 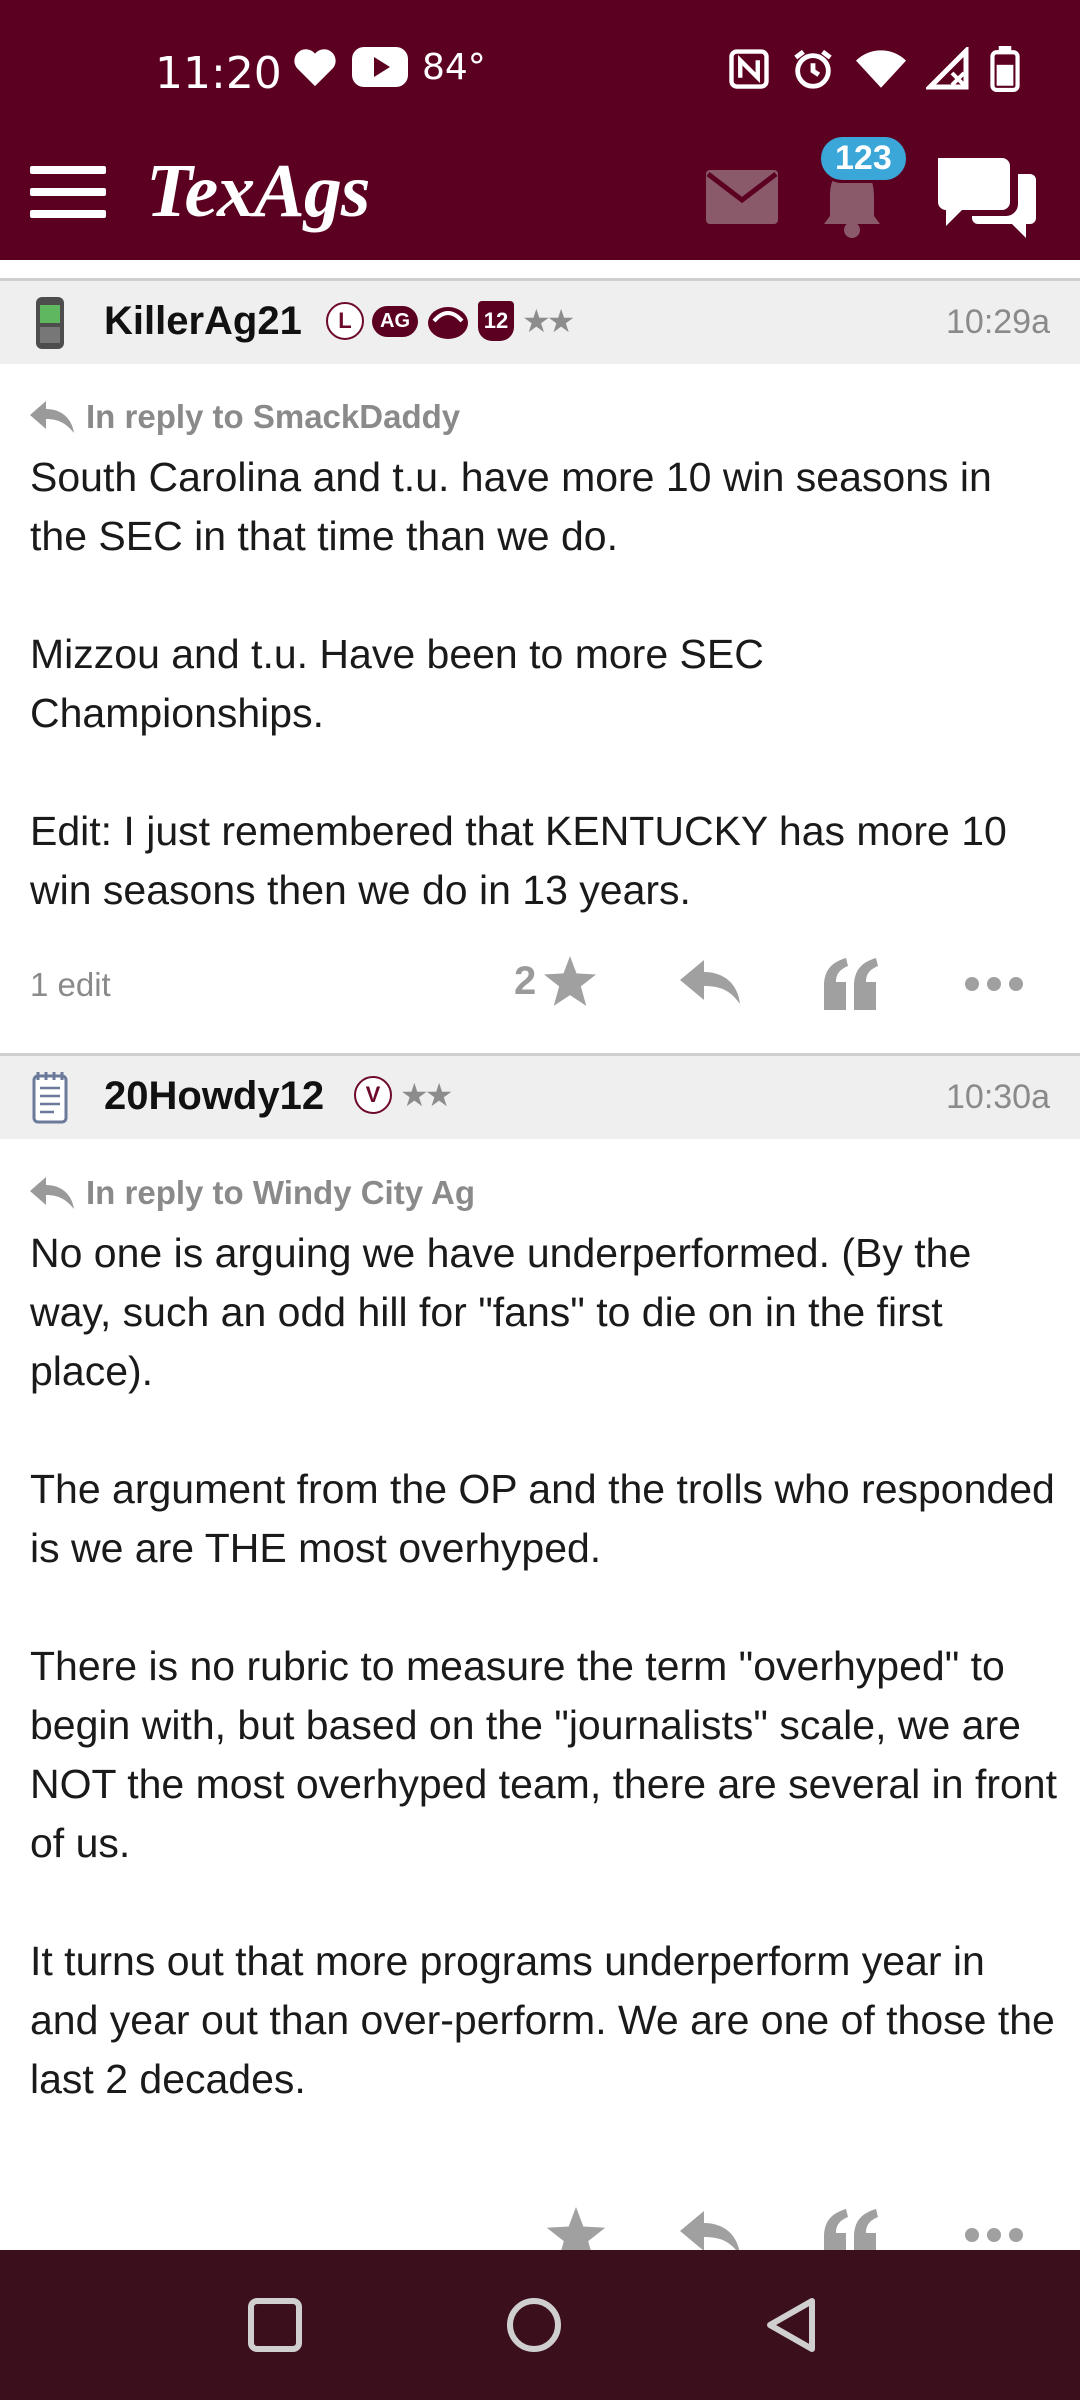 What do you see at coordinates (525, 980) in the screenshot?
I see `star-count-value: 2` at bounding box center [525, 980].